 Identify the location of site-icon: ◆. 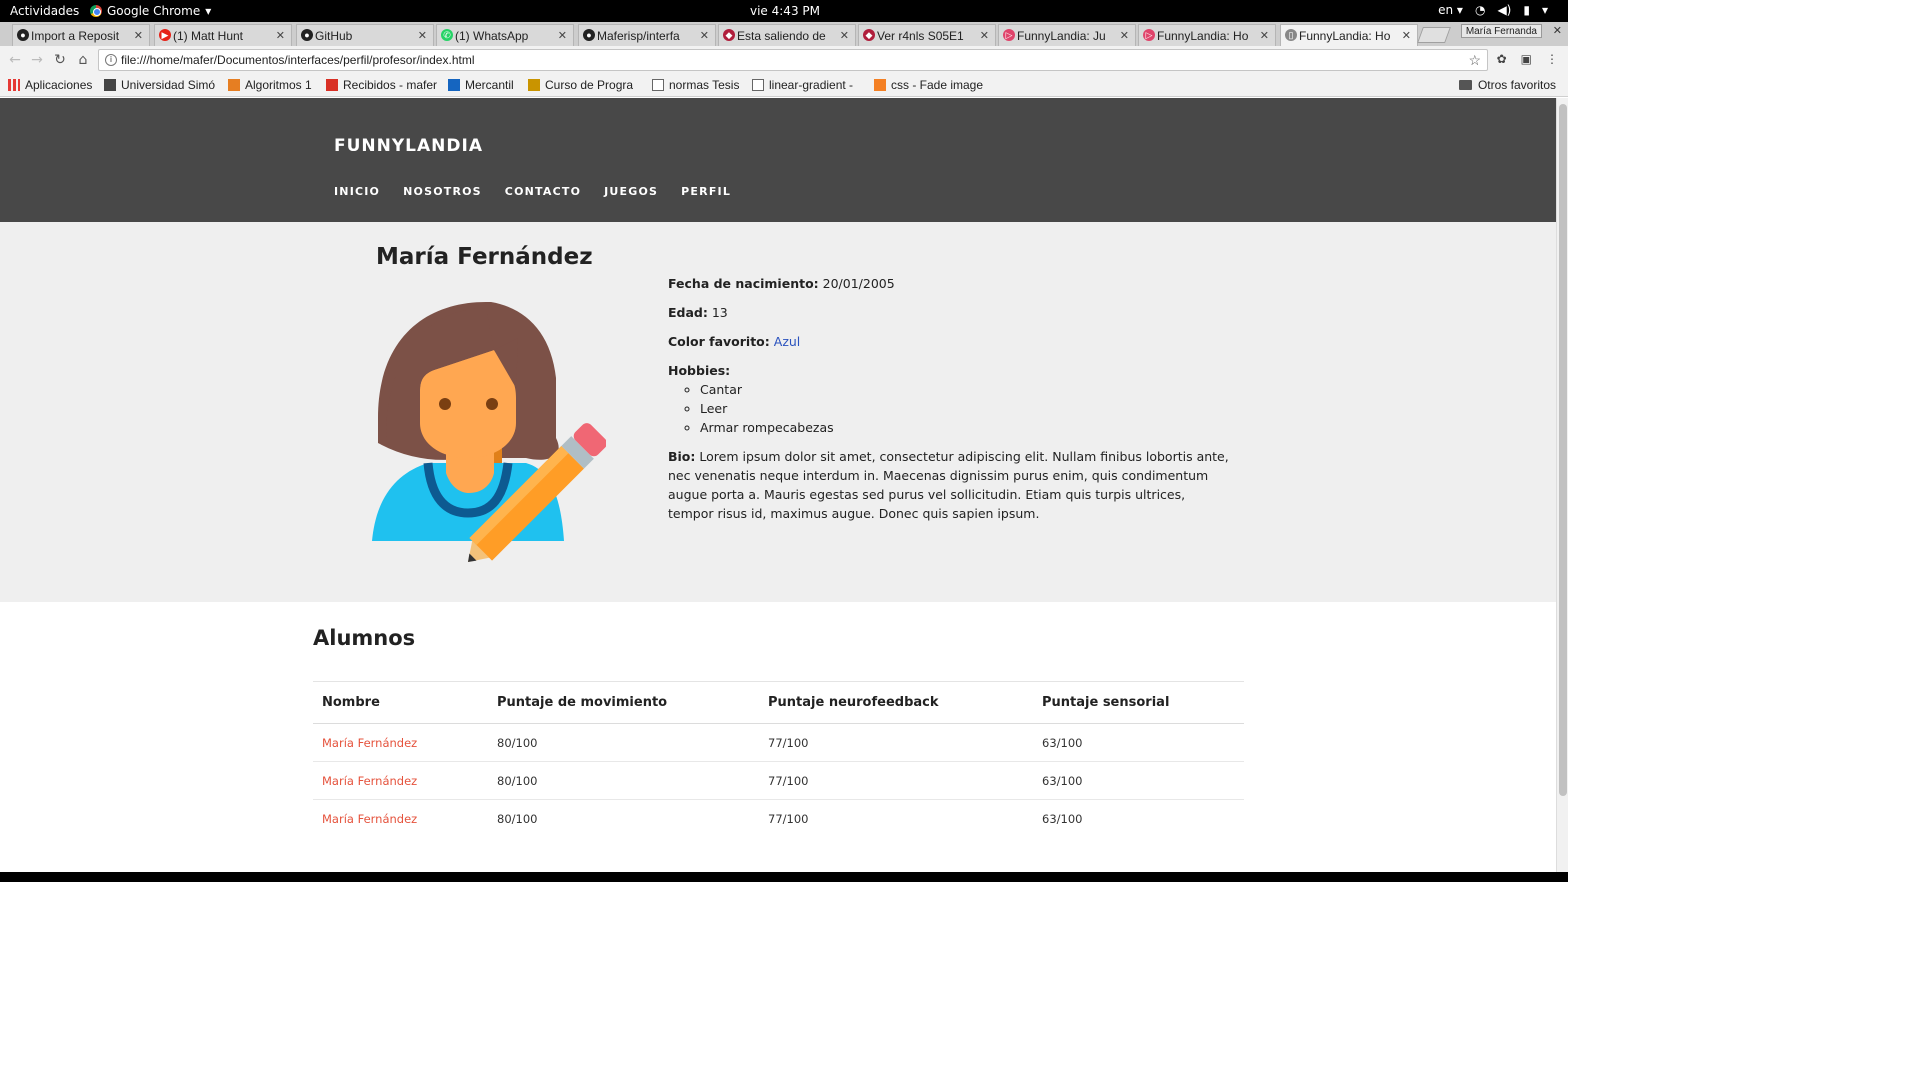
(729, 35).